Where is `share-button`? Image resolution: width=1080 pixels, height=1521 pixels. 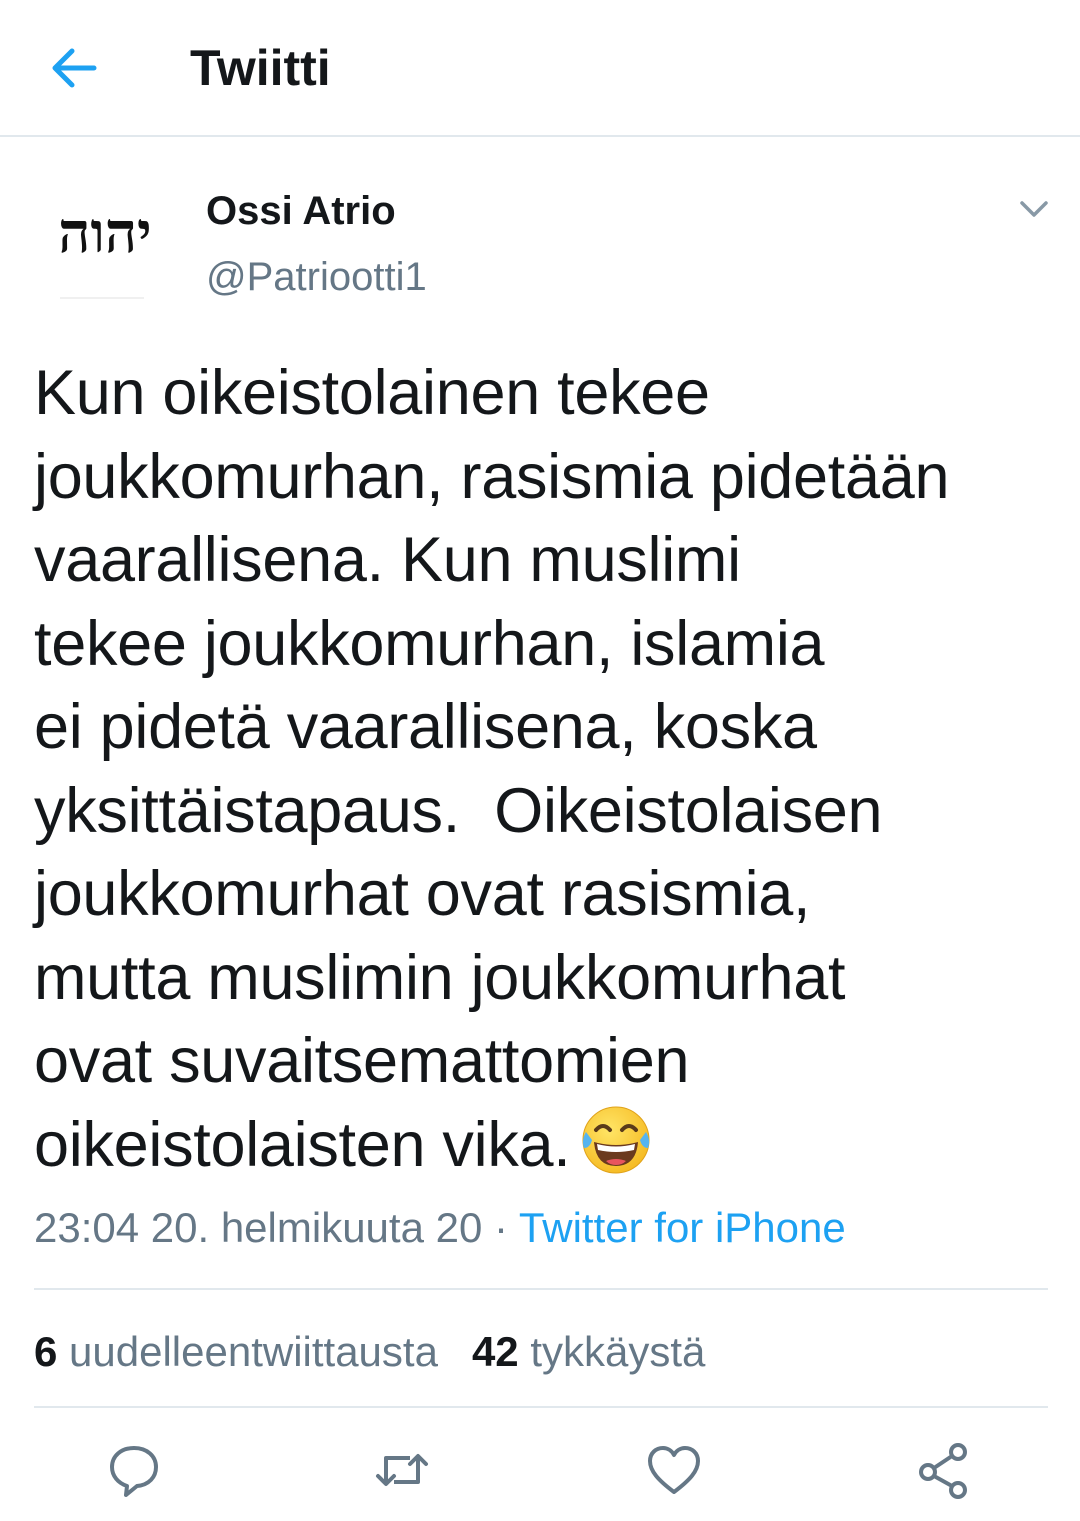
share-button is located at coordinates (944, 1470).